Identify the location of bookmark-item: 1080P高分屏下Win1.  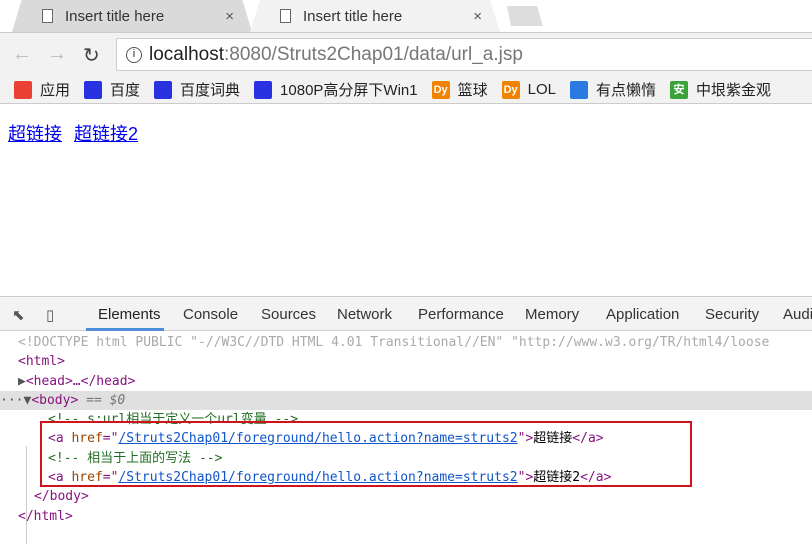
(336, 89).